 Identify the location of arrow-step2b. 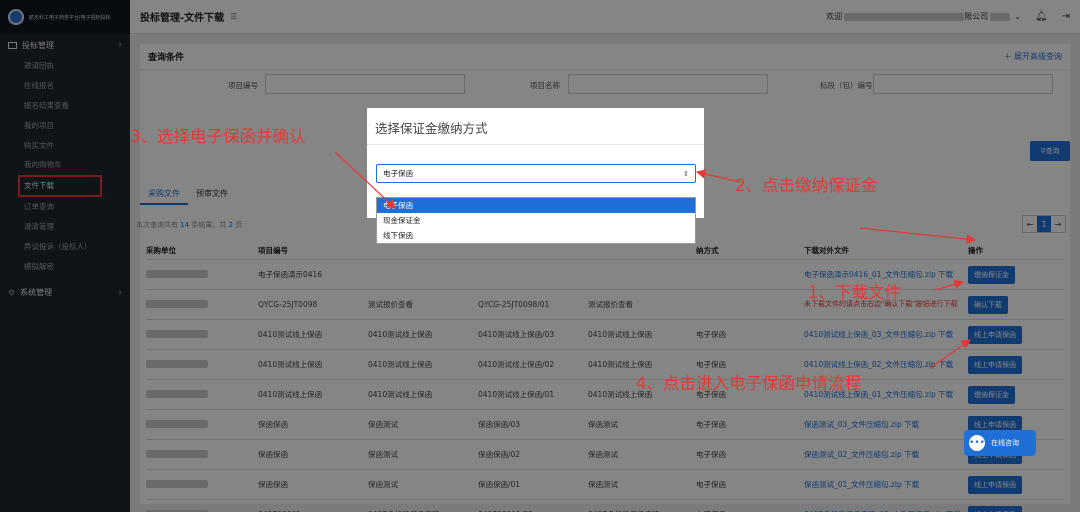
(918, 235).